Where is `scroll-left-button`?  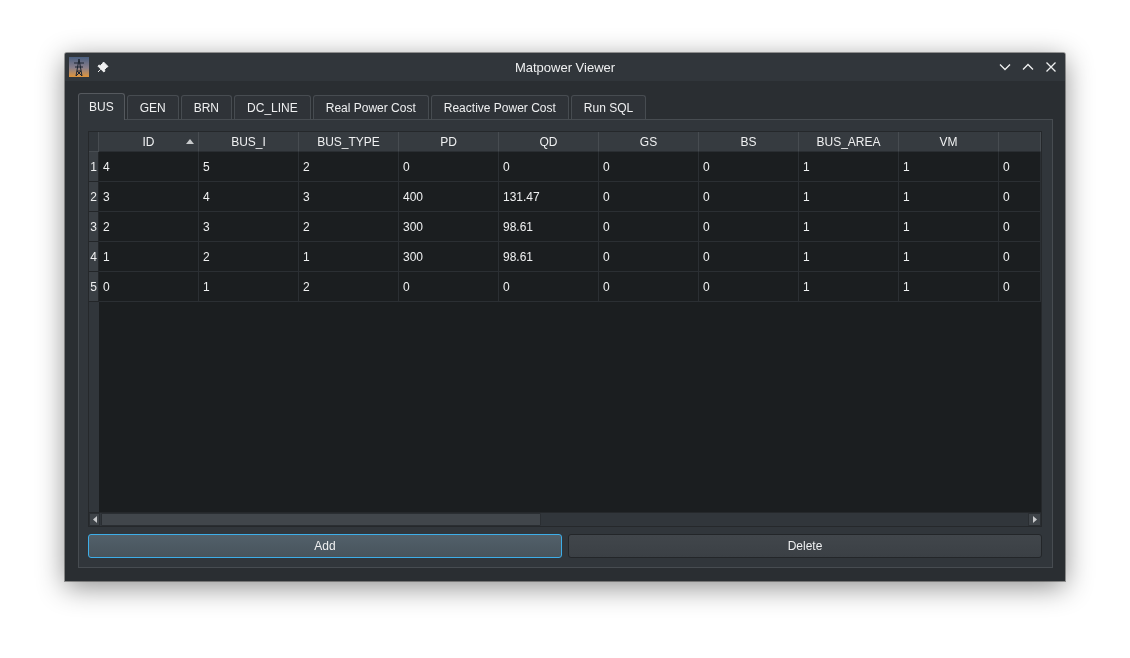
scroll-left-button is located at coordinates (94, 519).